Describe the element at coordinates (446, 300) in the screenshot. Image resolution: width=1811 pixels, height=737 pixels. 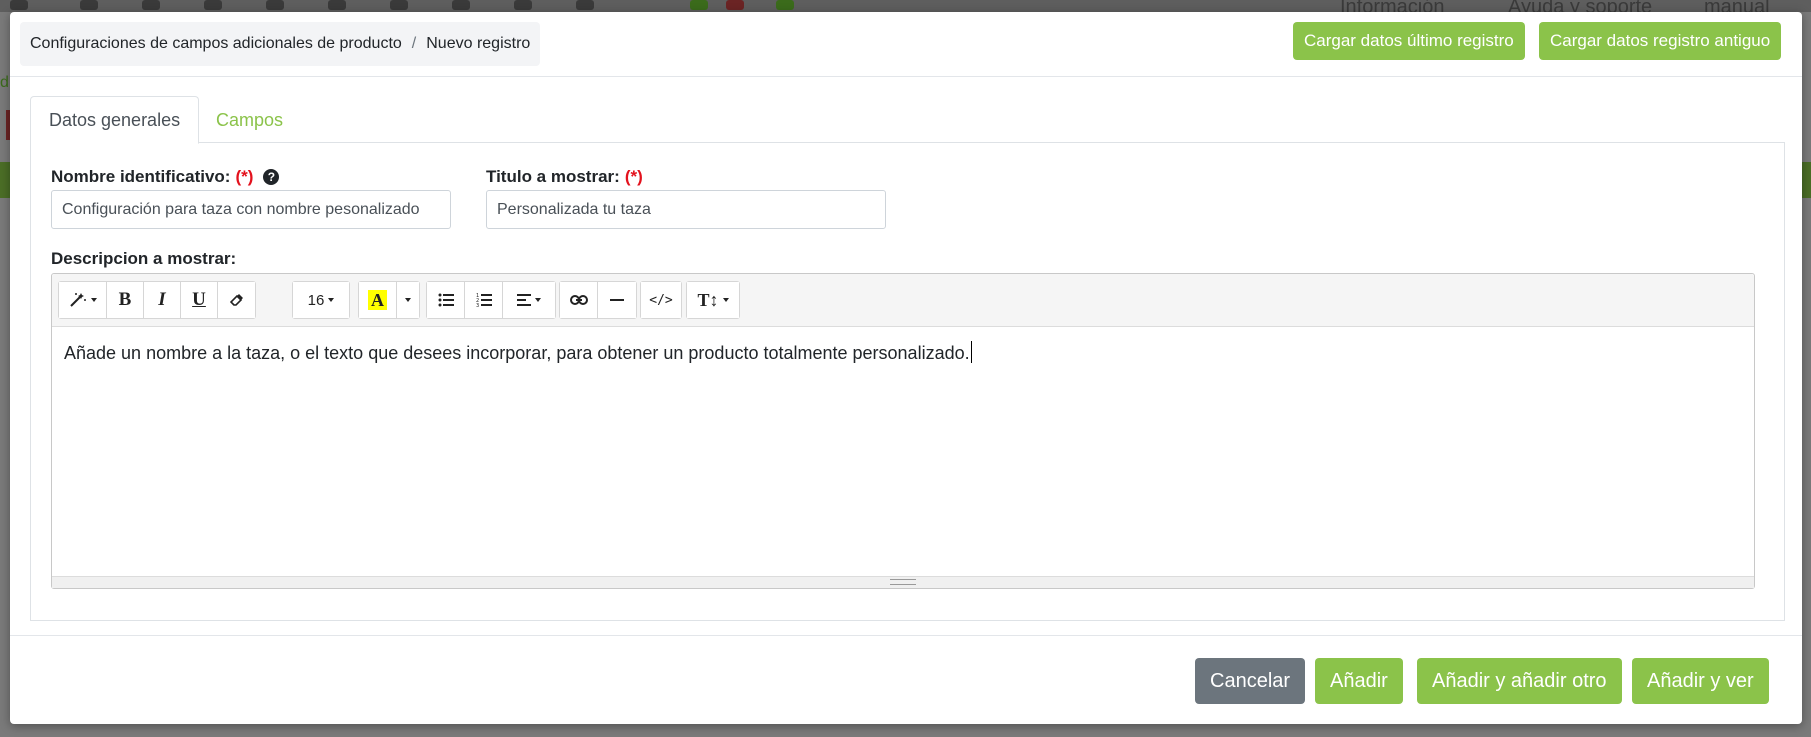
I see `unordered-list-icon` at that location.